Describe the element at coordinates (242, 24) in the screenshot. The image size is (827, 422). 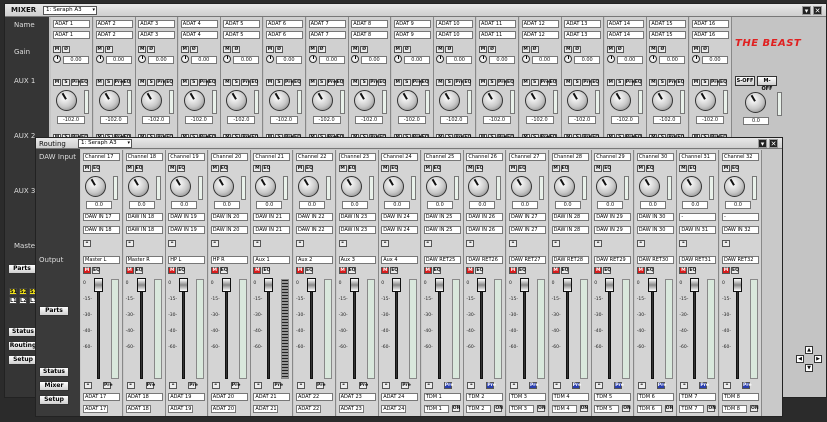
I see `channel-name-field: ADAT 5` at that location.